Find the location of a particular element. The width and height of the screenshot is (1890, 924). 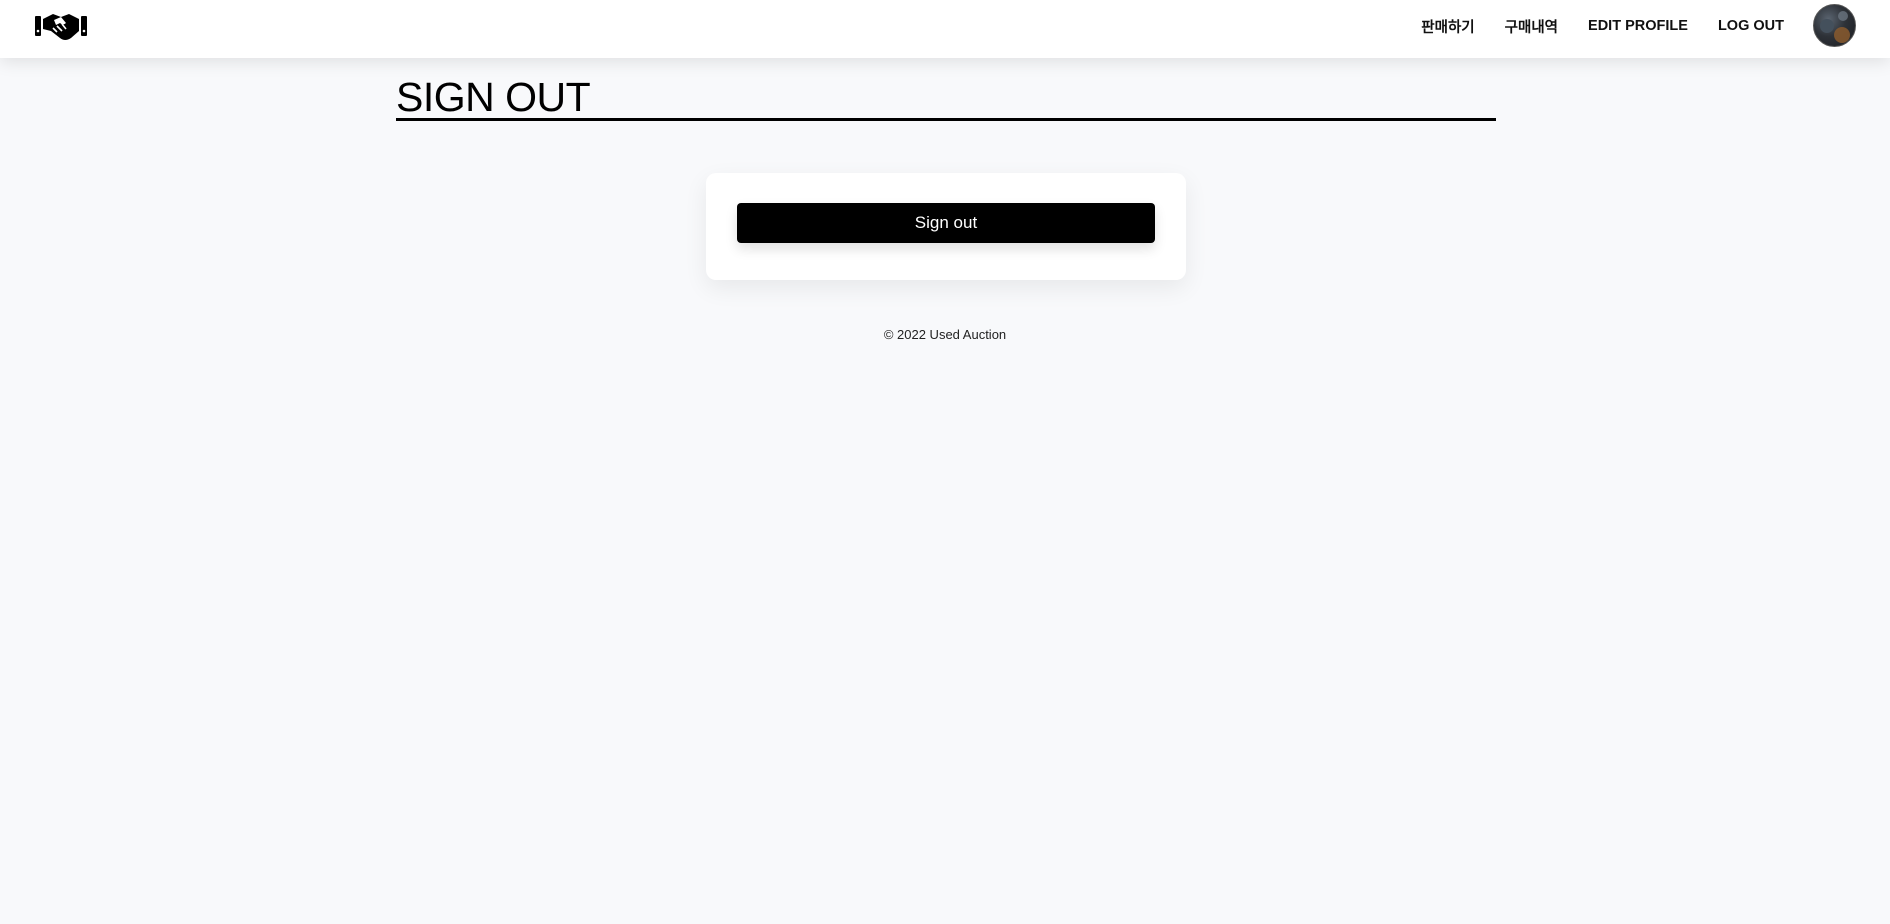

page-title: SIGN OUT is located at coordinates (946, 97).